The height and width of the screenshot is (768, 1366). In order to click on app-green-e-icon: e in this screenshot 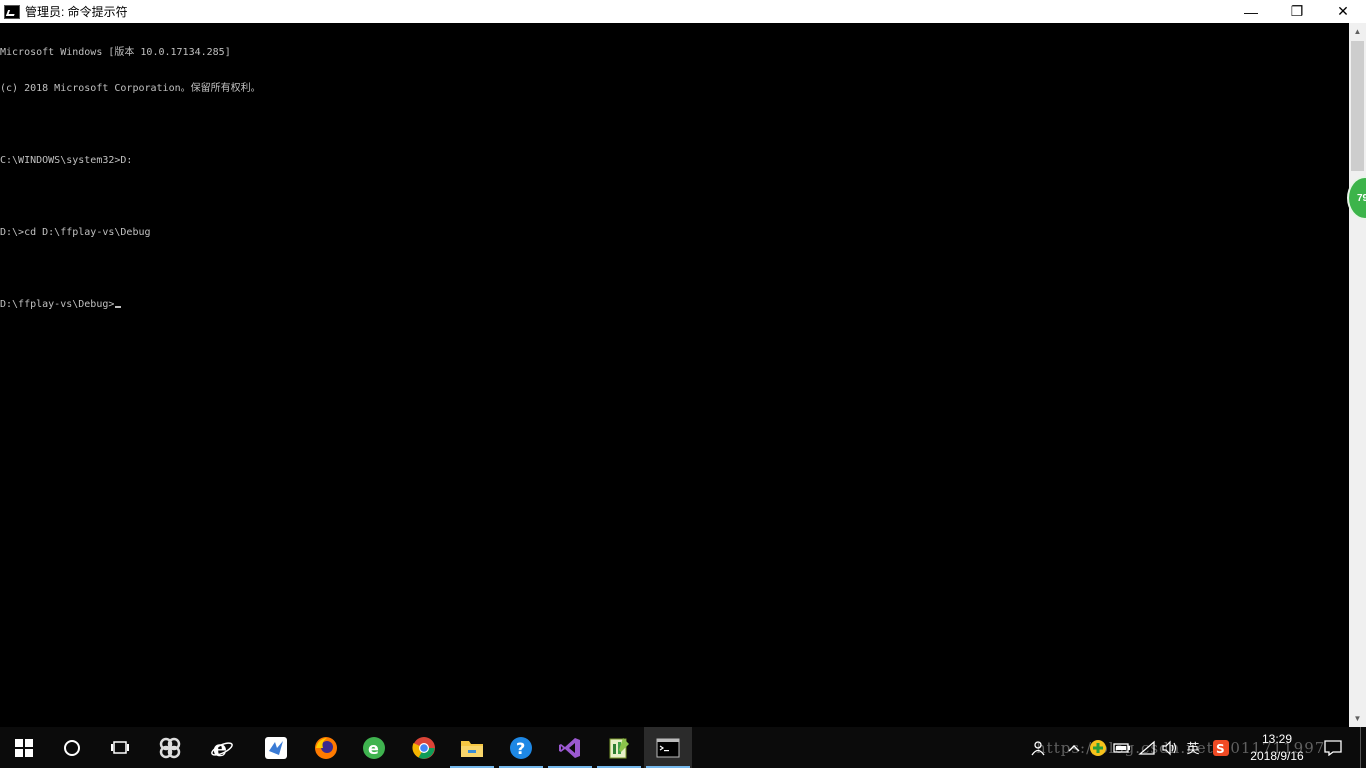, I will do `click(374, 747)`.